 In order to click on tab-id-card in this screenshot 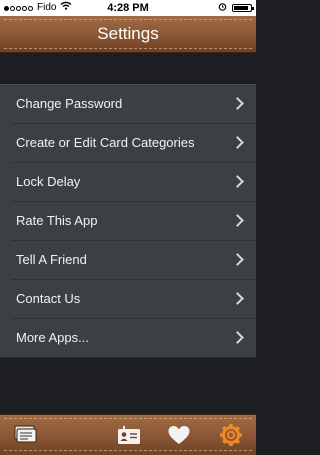, I will do `click(129, 435)`.